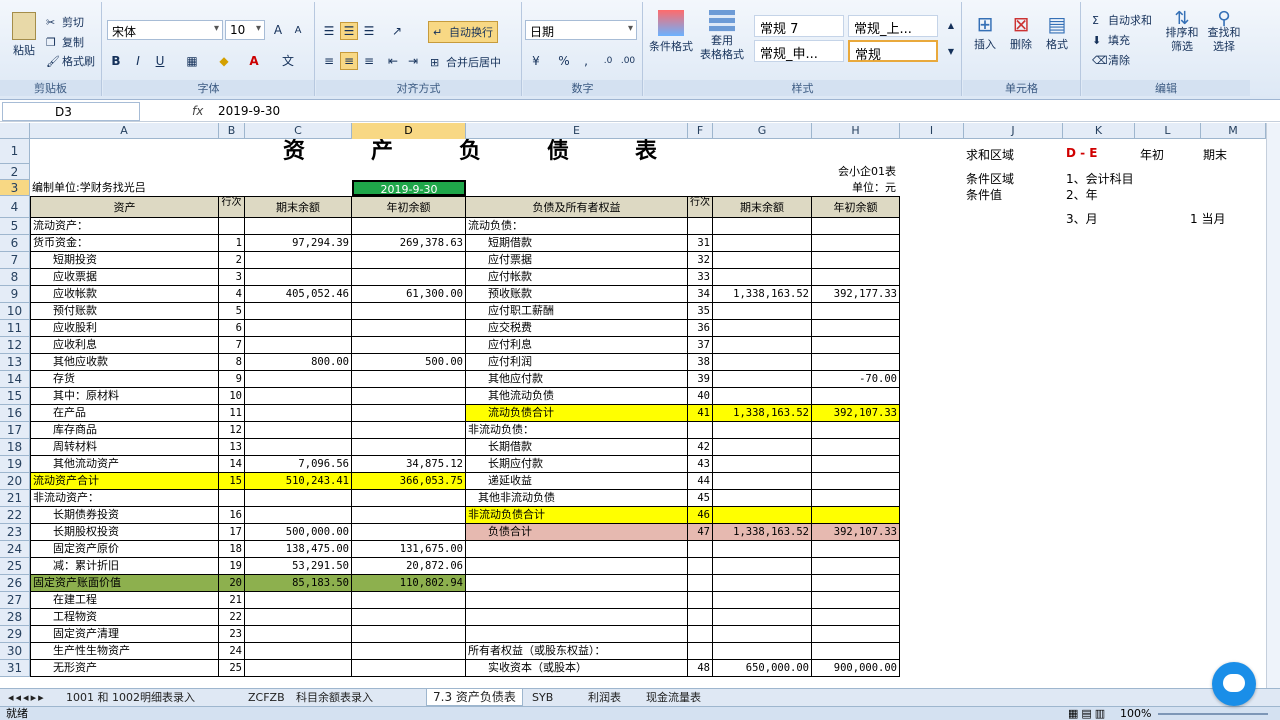 The image size is (1280, 720). I want to click on cell-h9: 392,177.33, so click(856, 294).